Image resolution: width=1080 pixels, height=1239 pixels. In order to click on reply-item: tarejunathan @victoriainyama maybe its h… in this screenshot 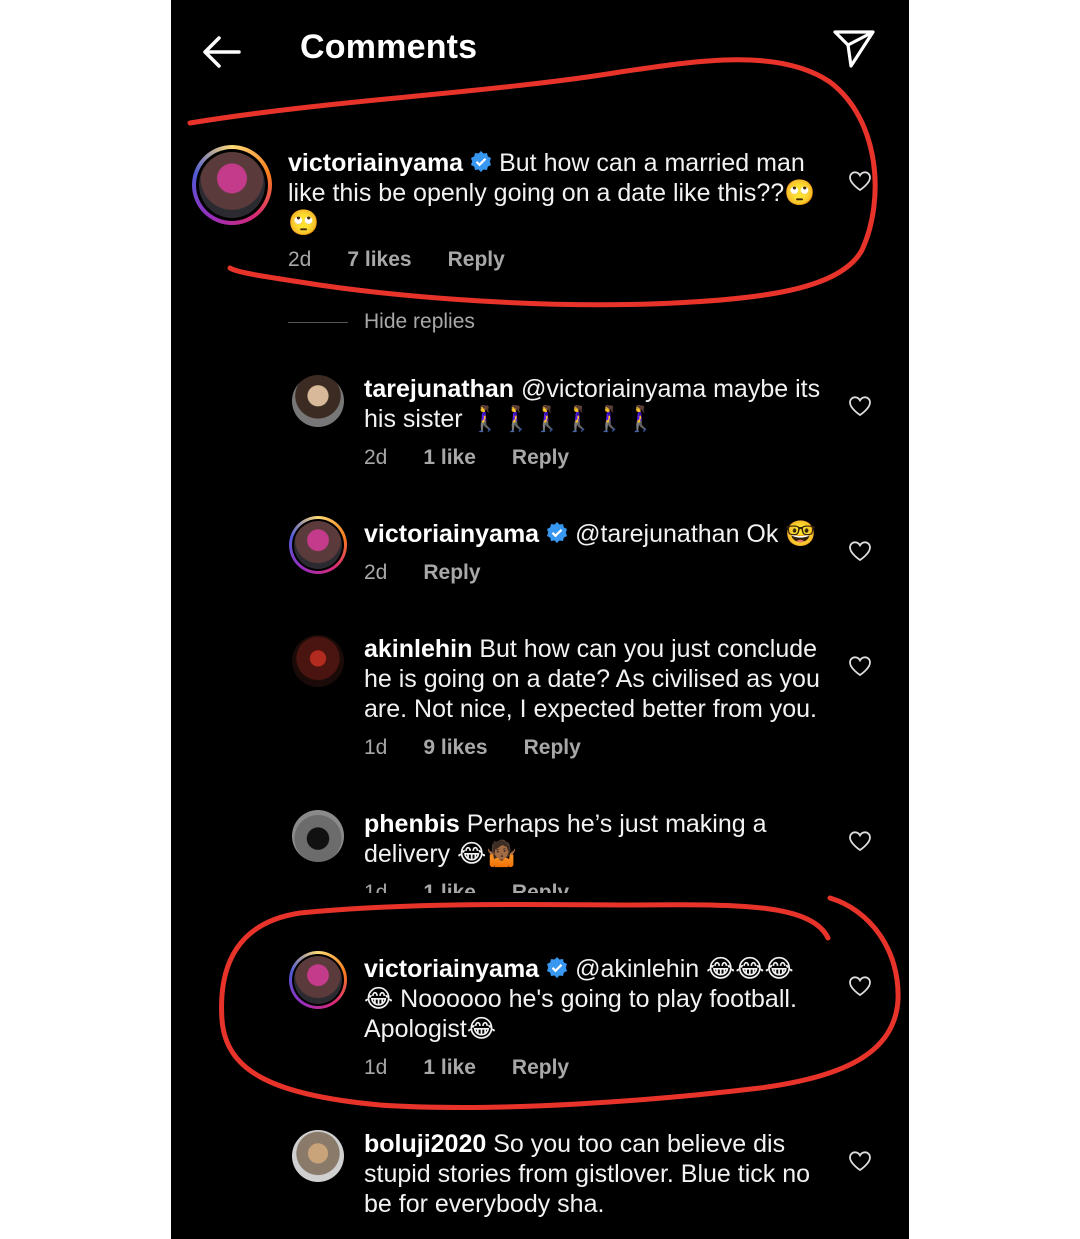, I will do `click(540, 420)`.